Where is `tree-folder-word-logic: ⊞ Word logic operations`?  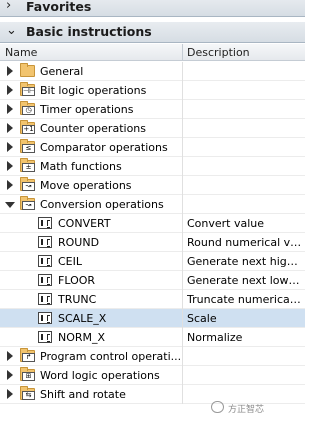
tree-folder-word-logic: ⊞ Word logic operations is located at coordinates (152, 375).